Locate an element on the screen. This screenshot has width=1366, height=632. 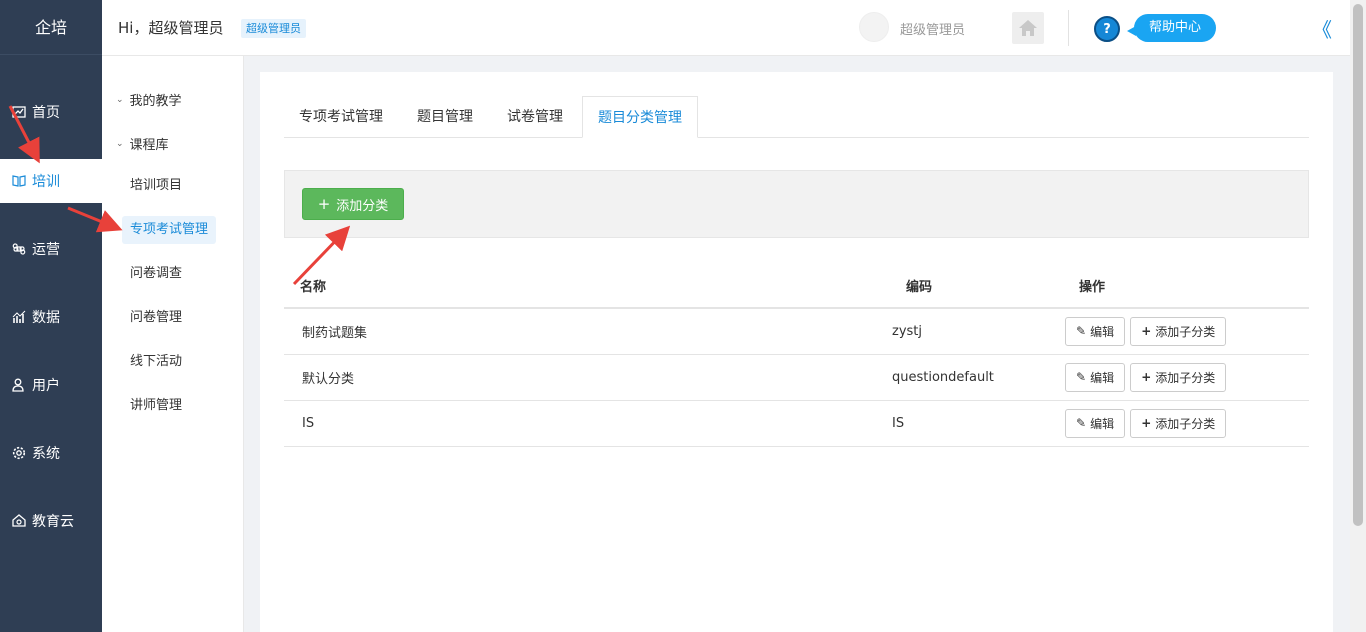
bar-chart-icon is located at coordinates (19, 317).